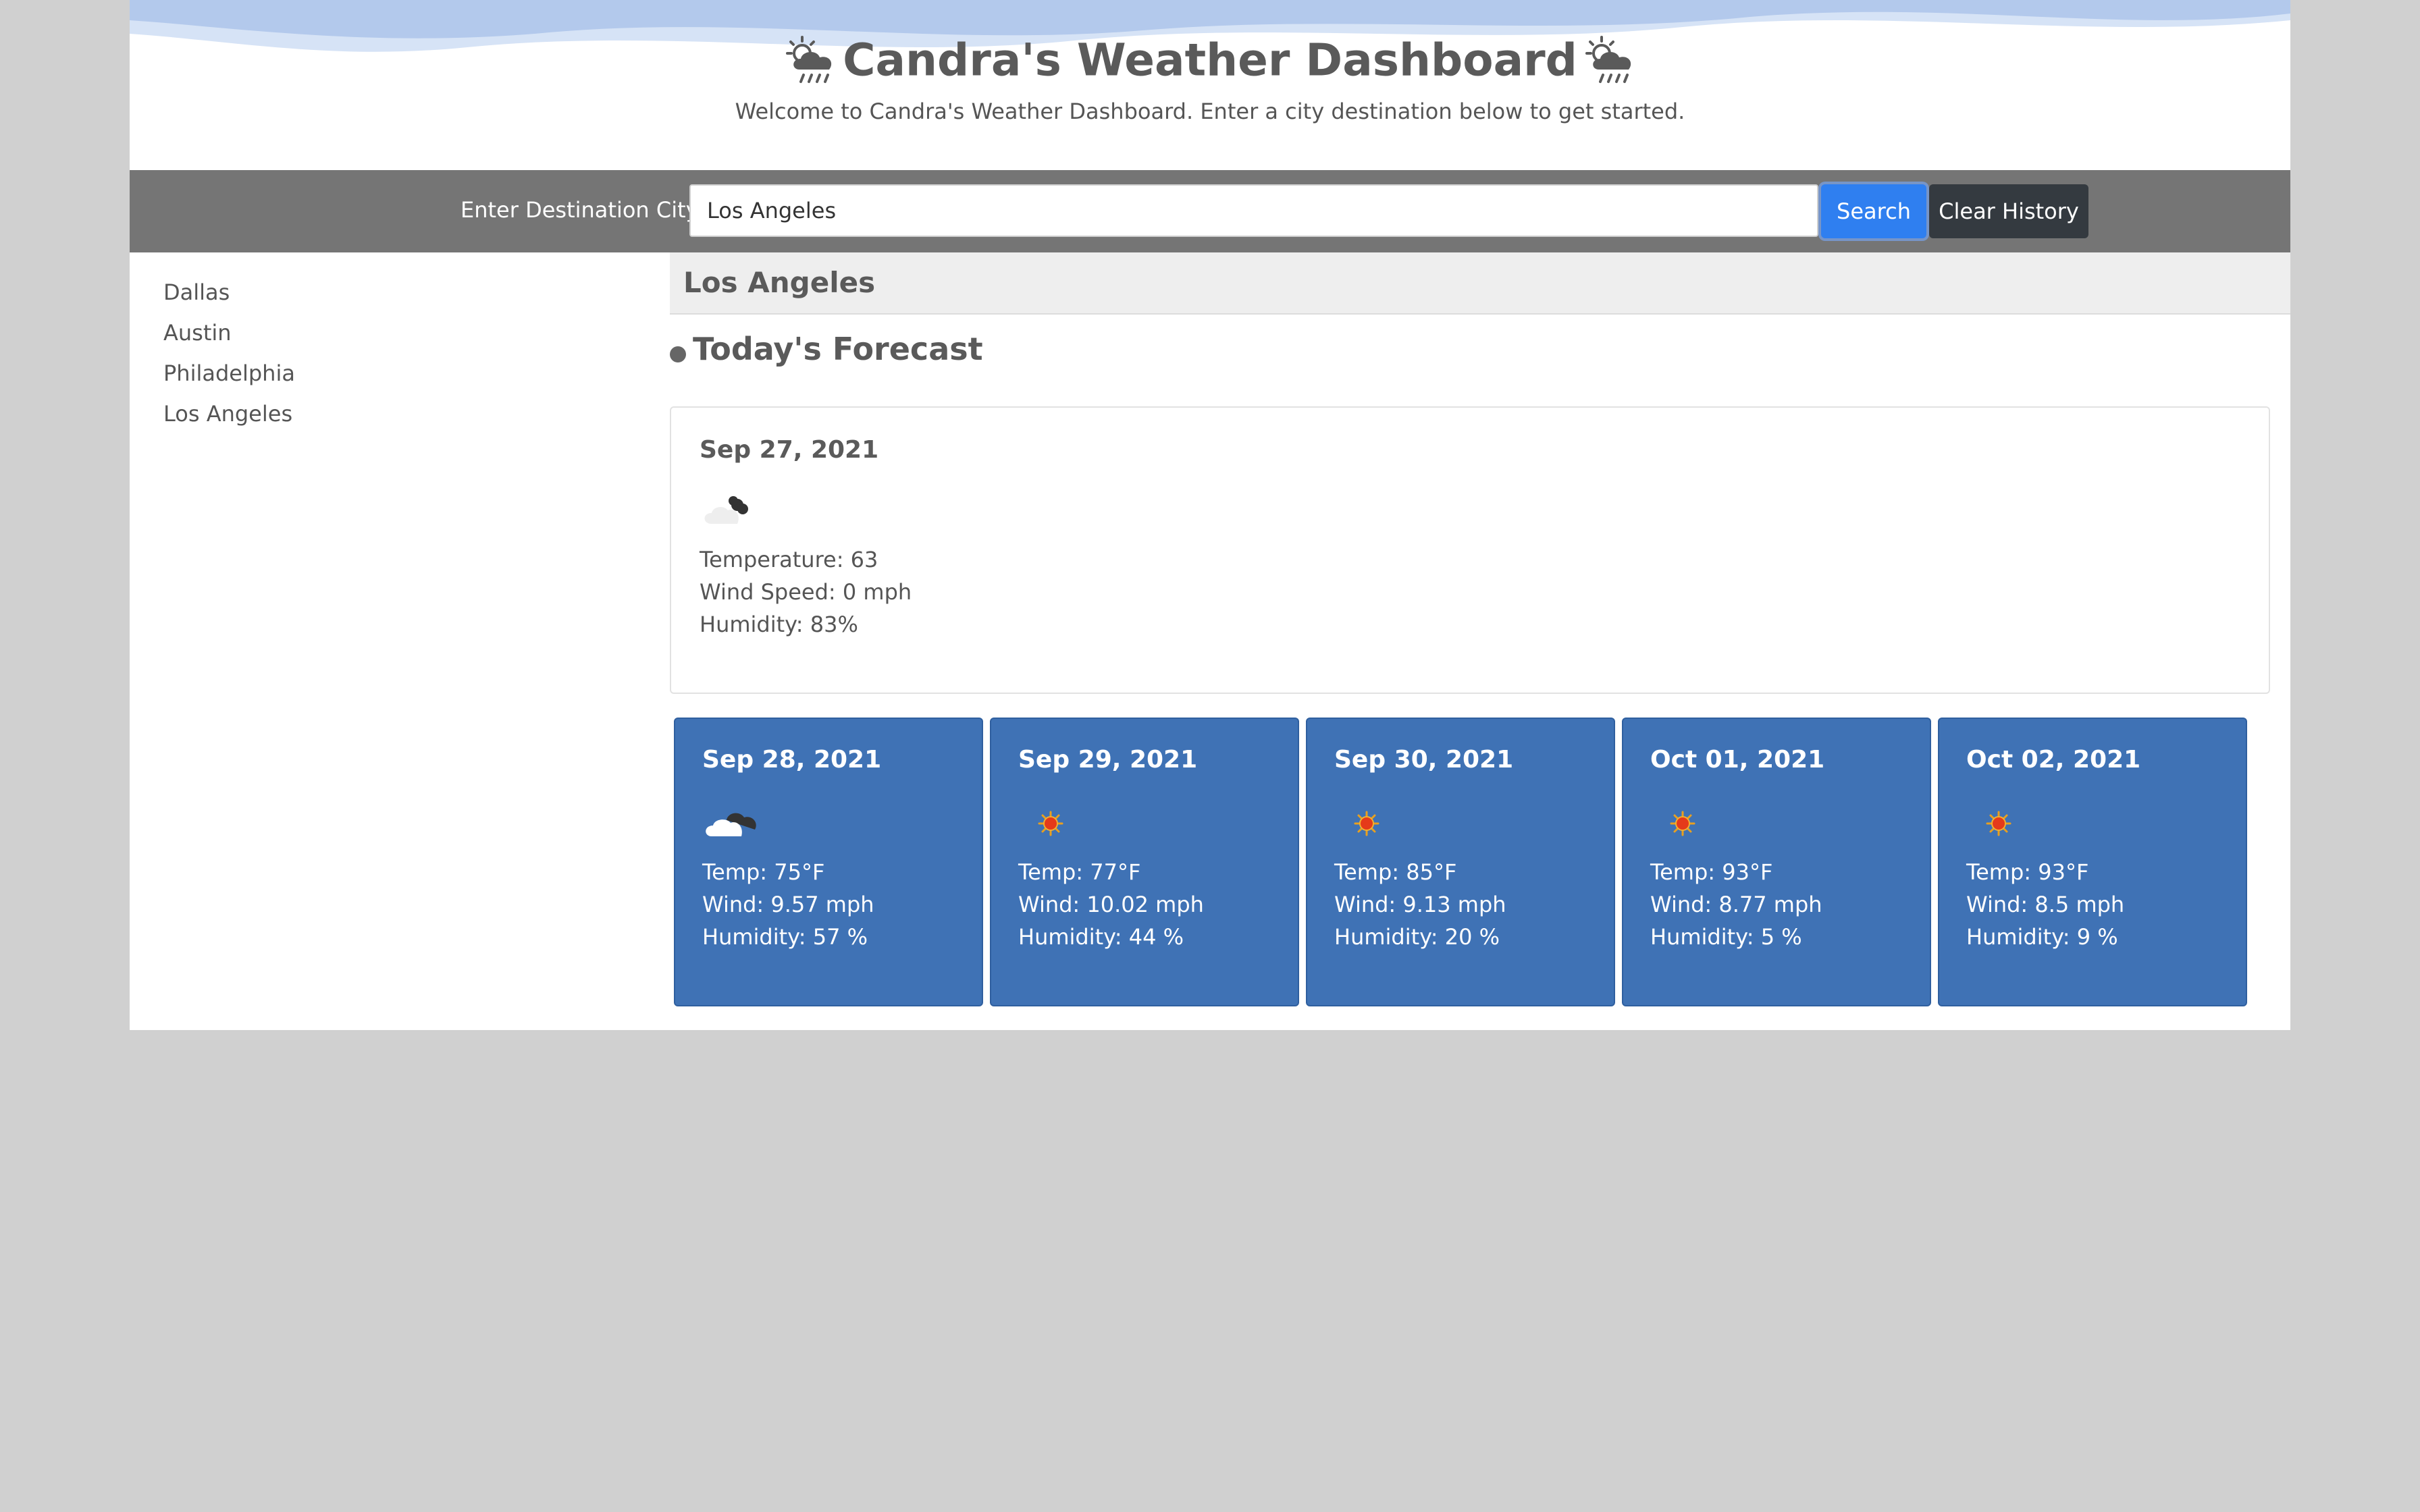  Describe the element at coordinates (779, 282) in the screenshot. I see `city-name: Los Angeles` at that location.